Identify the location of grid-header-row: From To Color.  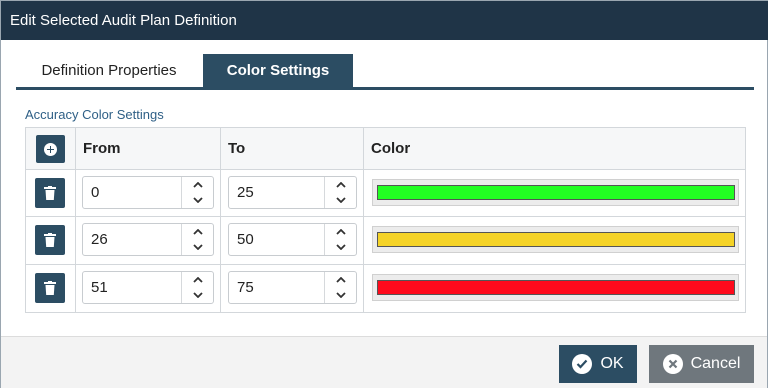
(385, 149).